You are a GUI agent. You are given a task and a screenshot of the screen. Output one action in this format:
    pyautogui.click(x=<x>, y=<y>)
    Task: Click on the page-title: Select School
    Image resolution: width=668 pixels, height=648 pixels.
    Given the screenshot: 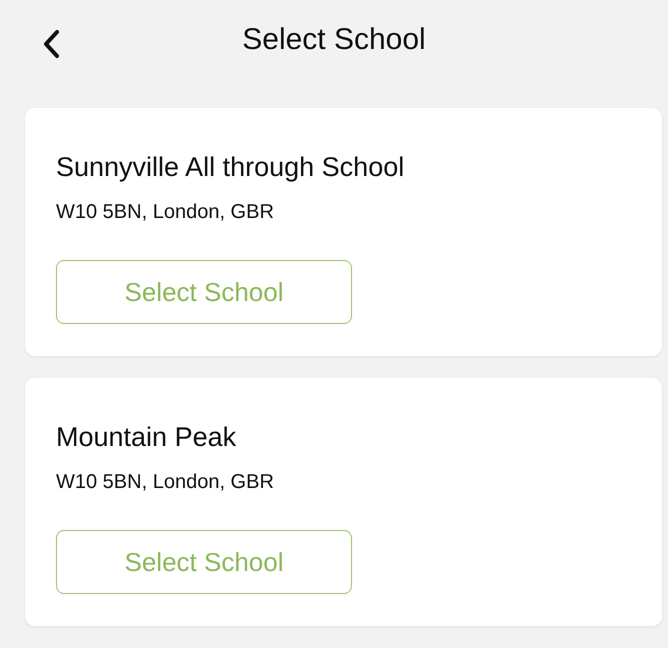 What is the action you would take?
    pyautogui.click(x=334, y=40)
    